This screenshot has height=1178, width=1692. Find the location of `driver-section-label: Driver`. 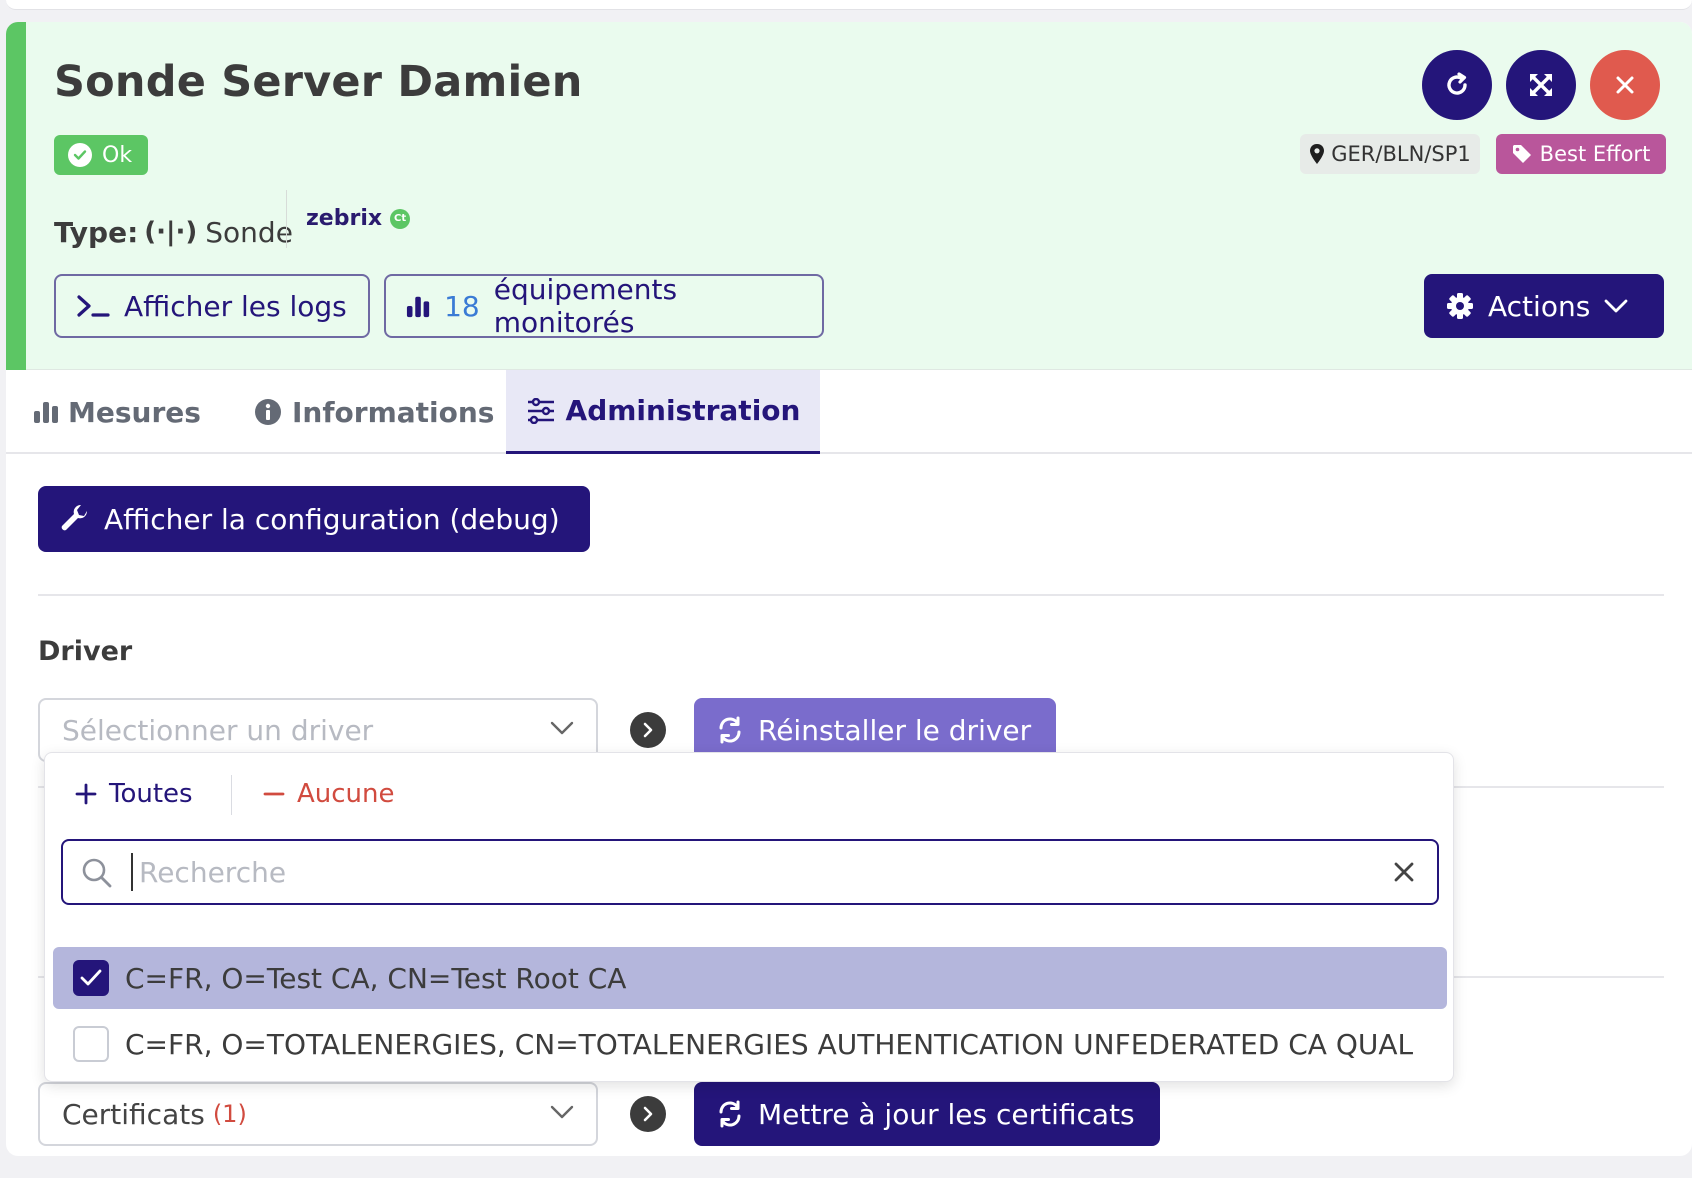

driver-section-label: Driver is located at coordinates (85, 651).